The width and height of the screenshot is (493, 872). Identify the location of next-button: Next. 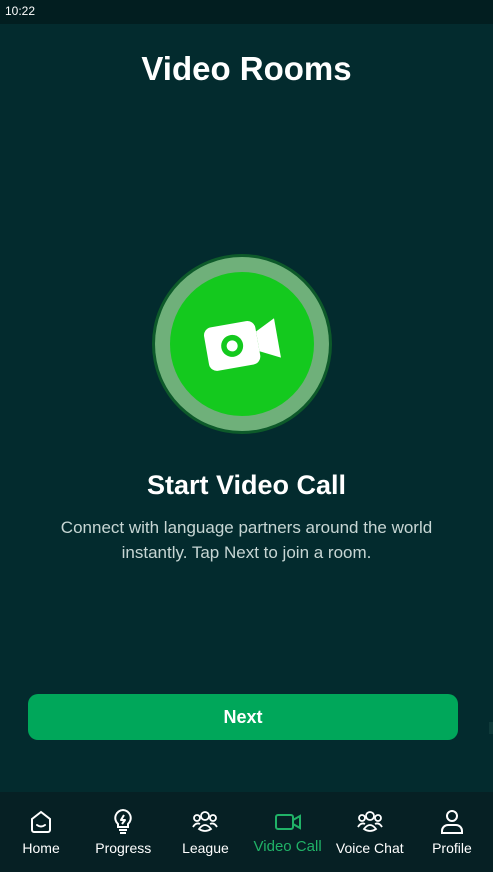
(243, 717).